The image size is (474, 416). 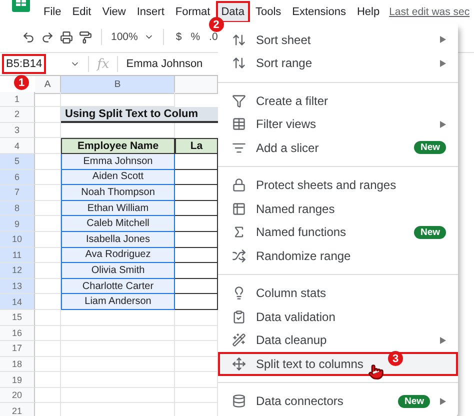 I want to click on format-button: %, so click(x=195, y=37).